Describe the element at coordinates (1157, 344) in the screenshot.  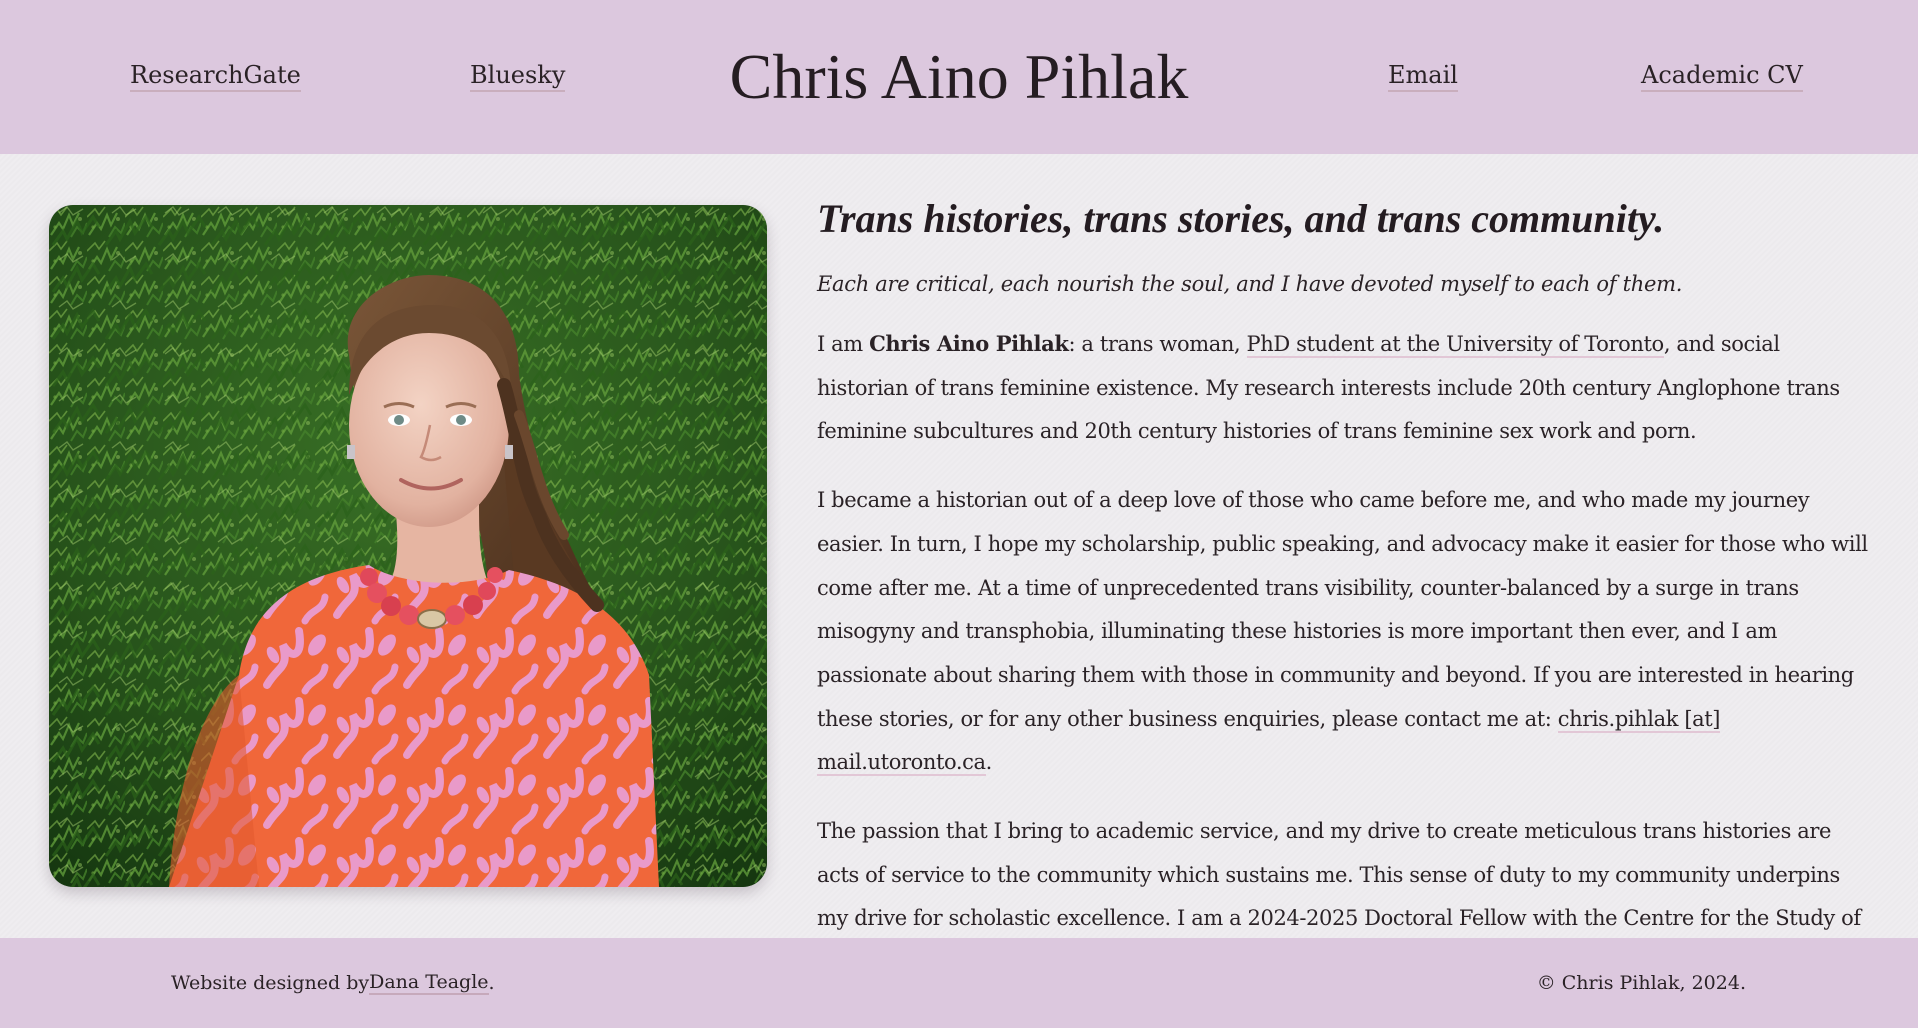
I see `intro-middle: : a trans woman,` at that location.